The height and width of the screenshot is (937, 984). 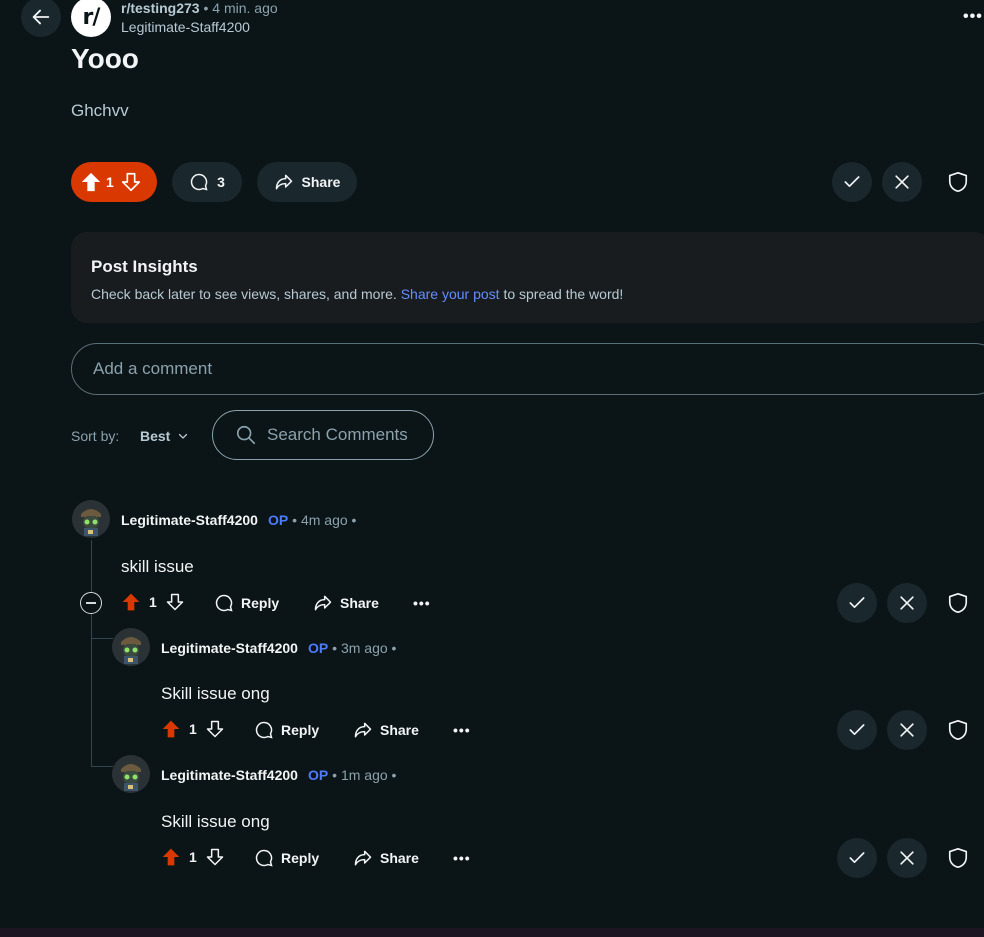 What do you see at coordinates (364, 648) in the screenshot?
I see `comment-time: • 3m ago •` at bounding box center [364, 648].